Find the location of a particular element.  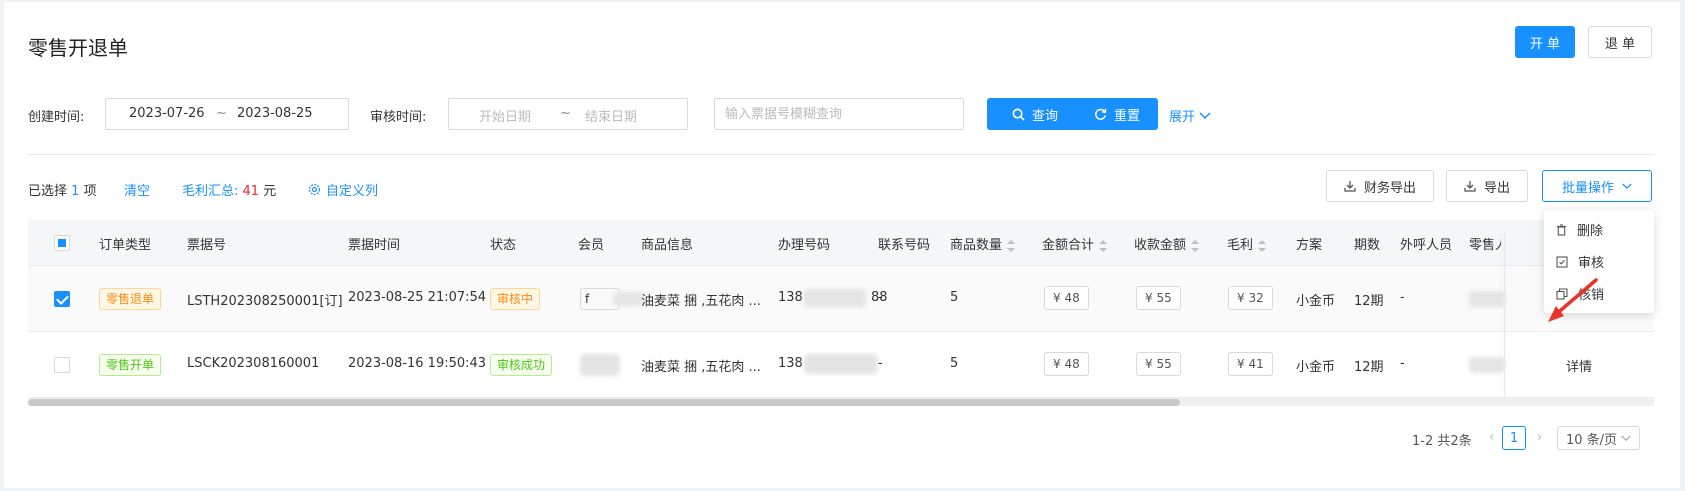

col-member: 会员 is located at coordinates (591, 245).